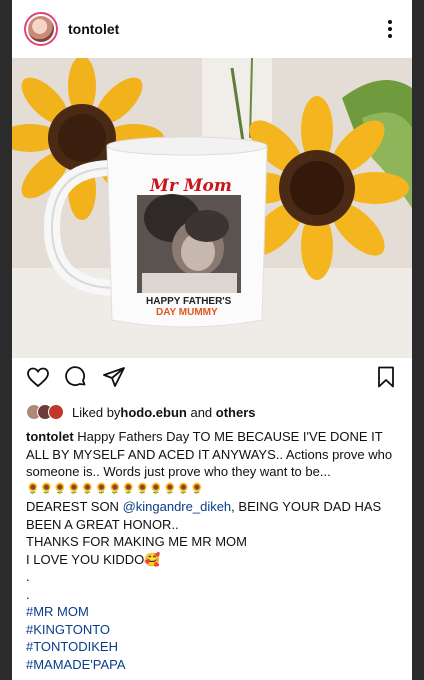 Image resolution: width=424 pixels, height=680 pixels. Describe the element at coordinates (115, 488) in the screenshot. I see `sunflower-emojis: 🌻🌻🌻🌻🌻🌻🌻🌻🌻🌻🌻🌻🌻` at that location.